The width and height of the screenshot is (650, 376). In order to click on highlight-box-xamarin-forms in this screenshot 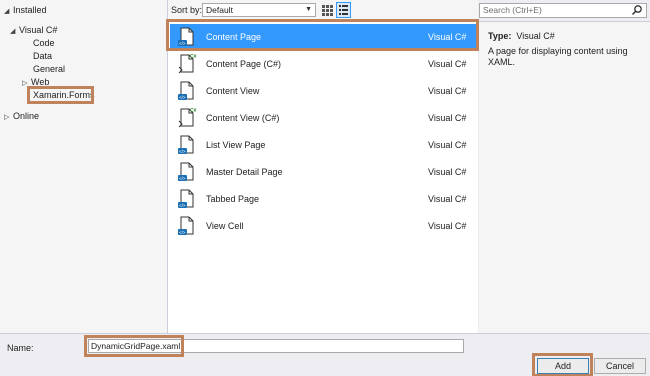, I will do `click(60, 95)`.